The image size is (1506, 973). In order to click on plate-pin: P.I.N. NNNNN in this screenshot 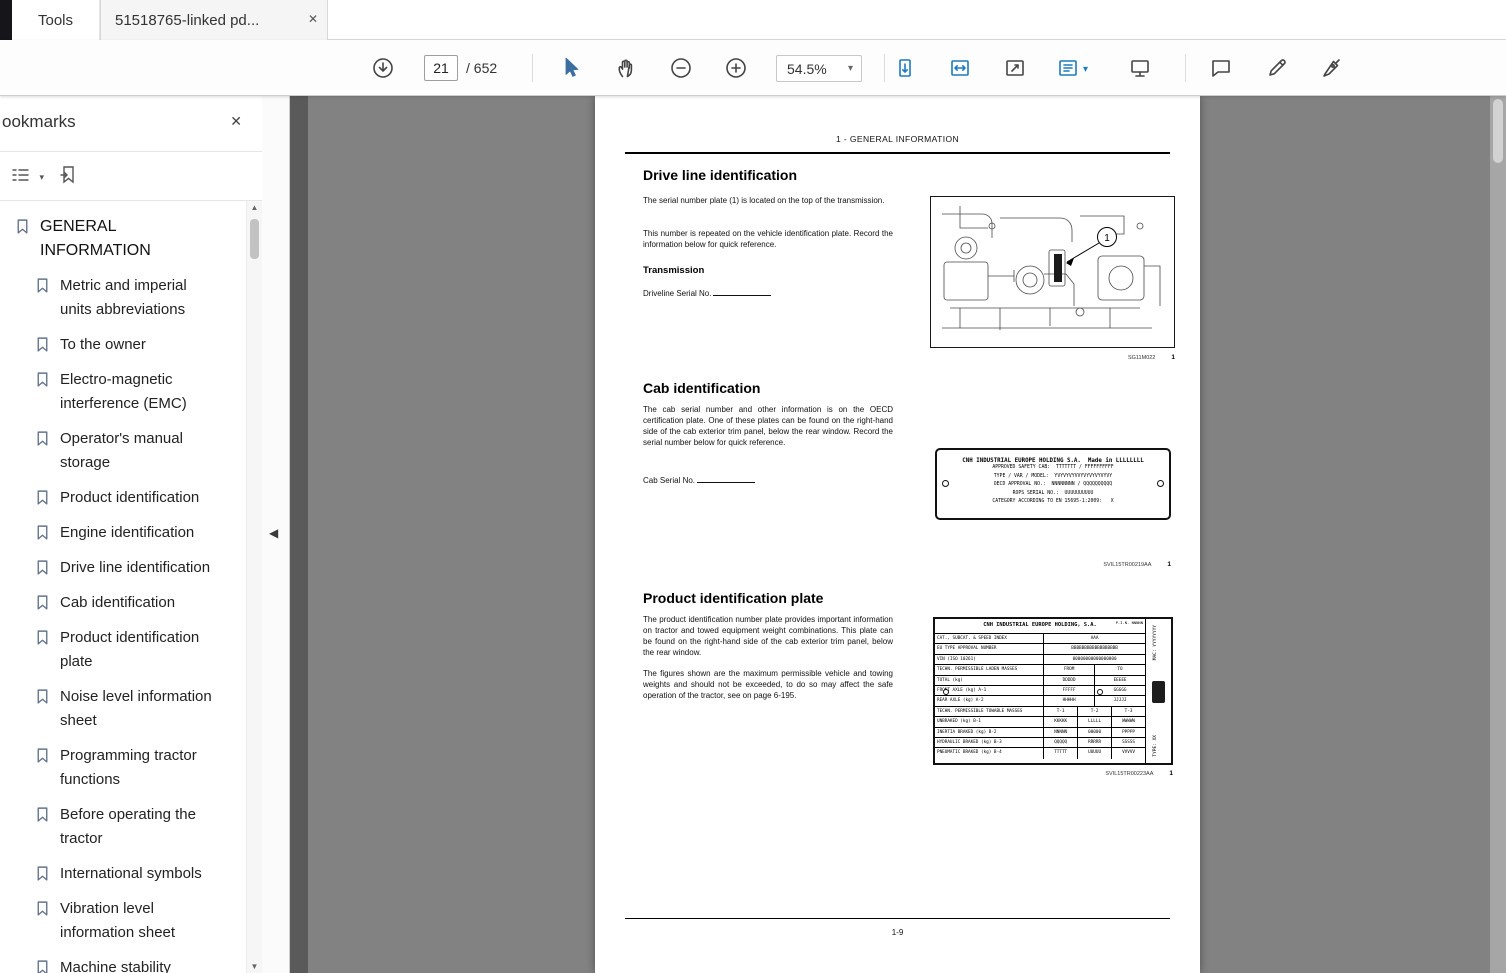, I will do `click(1129, 622)`.